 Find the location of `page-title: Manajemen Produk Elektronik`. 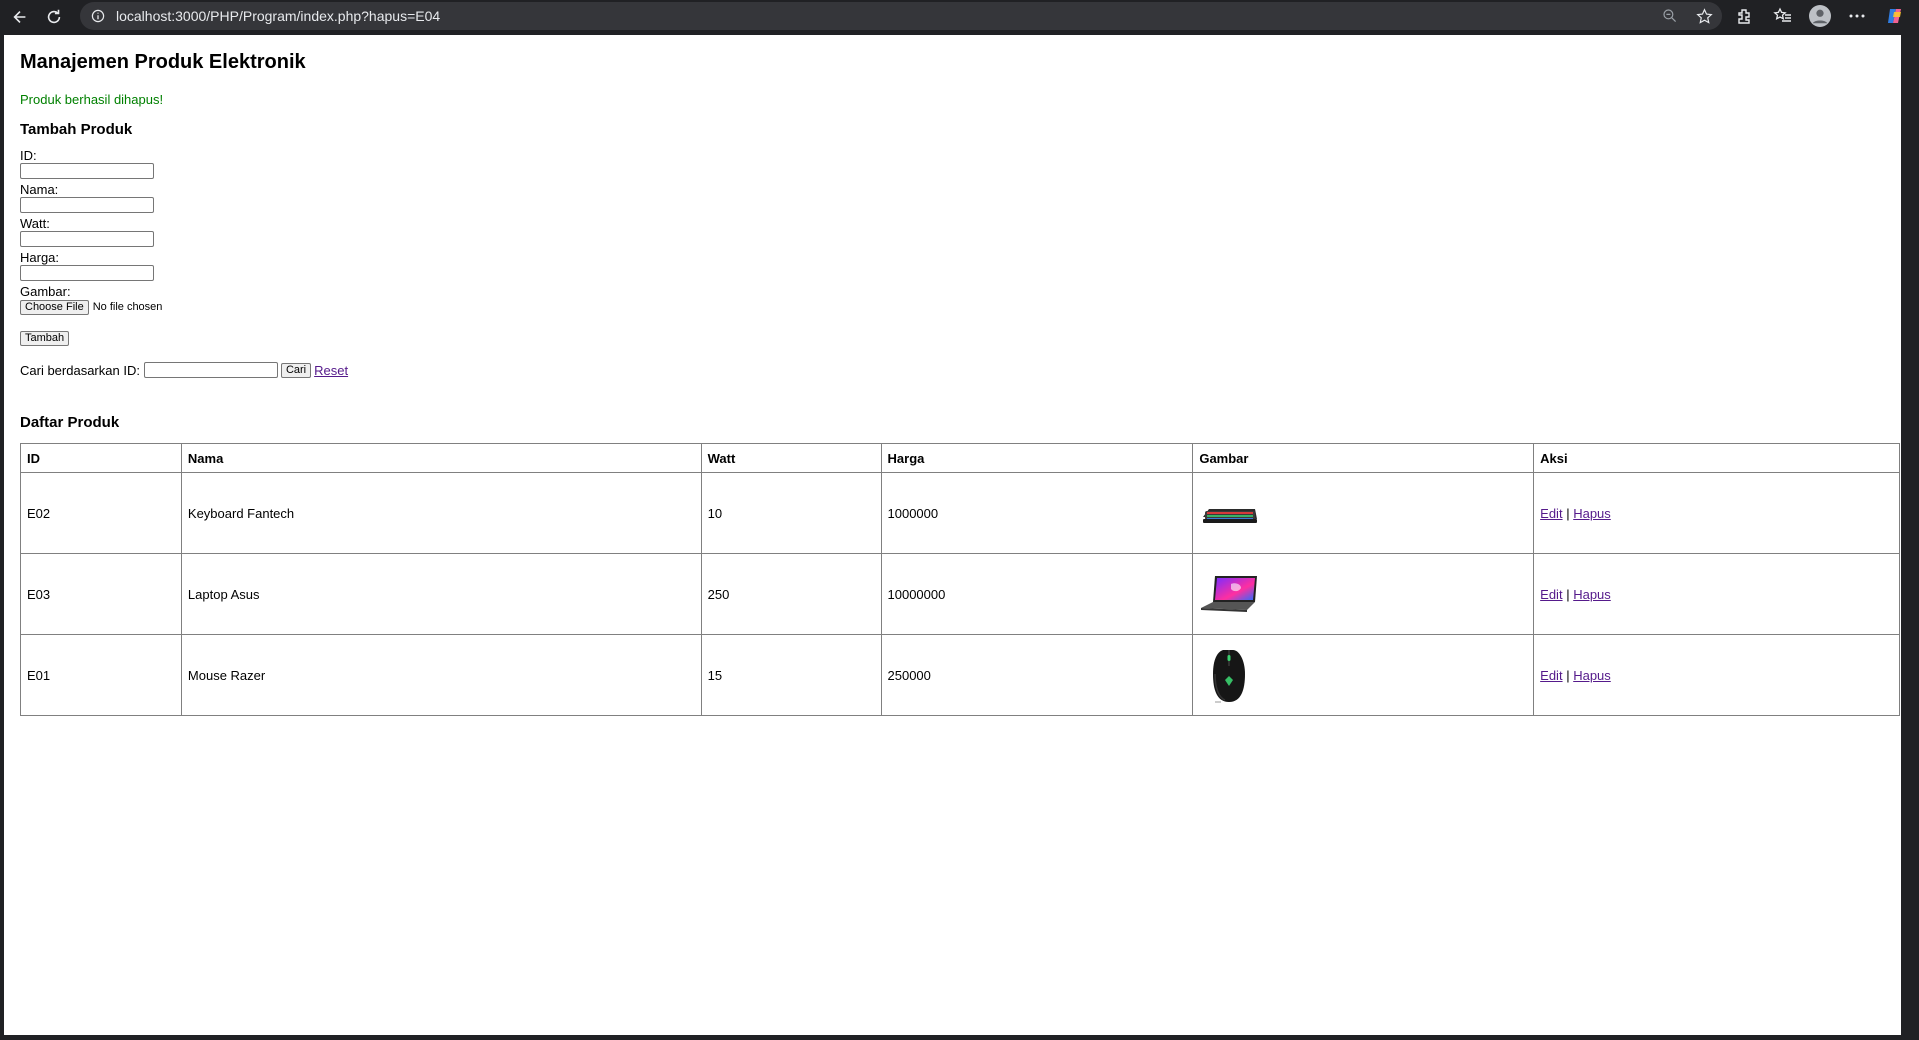

page-title: Manajemen Produk Elektronik is located at coordinates (163, 62).